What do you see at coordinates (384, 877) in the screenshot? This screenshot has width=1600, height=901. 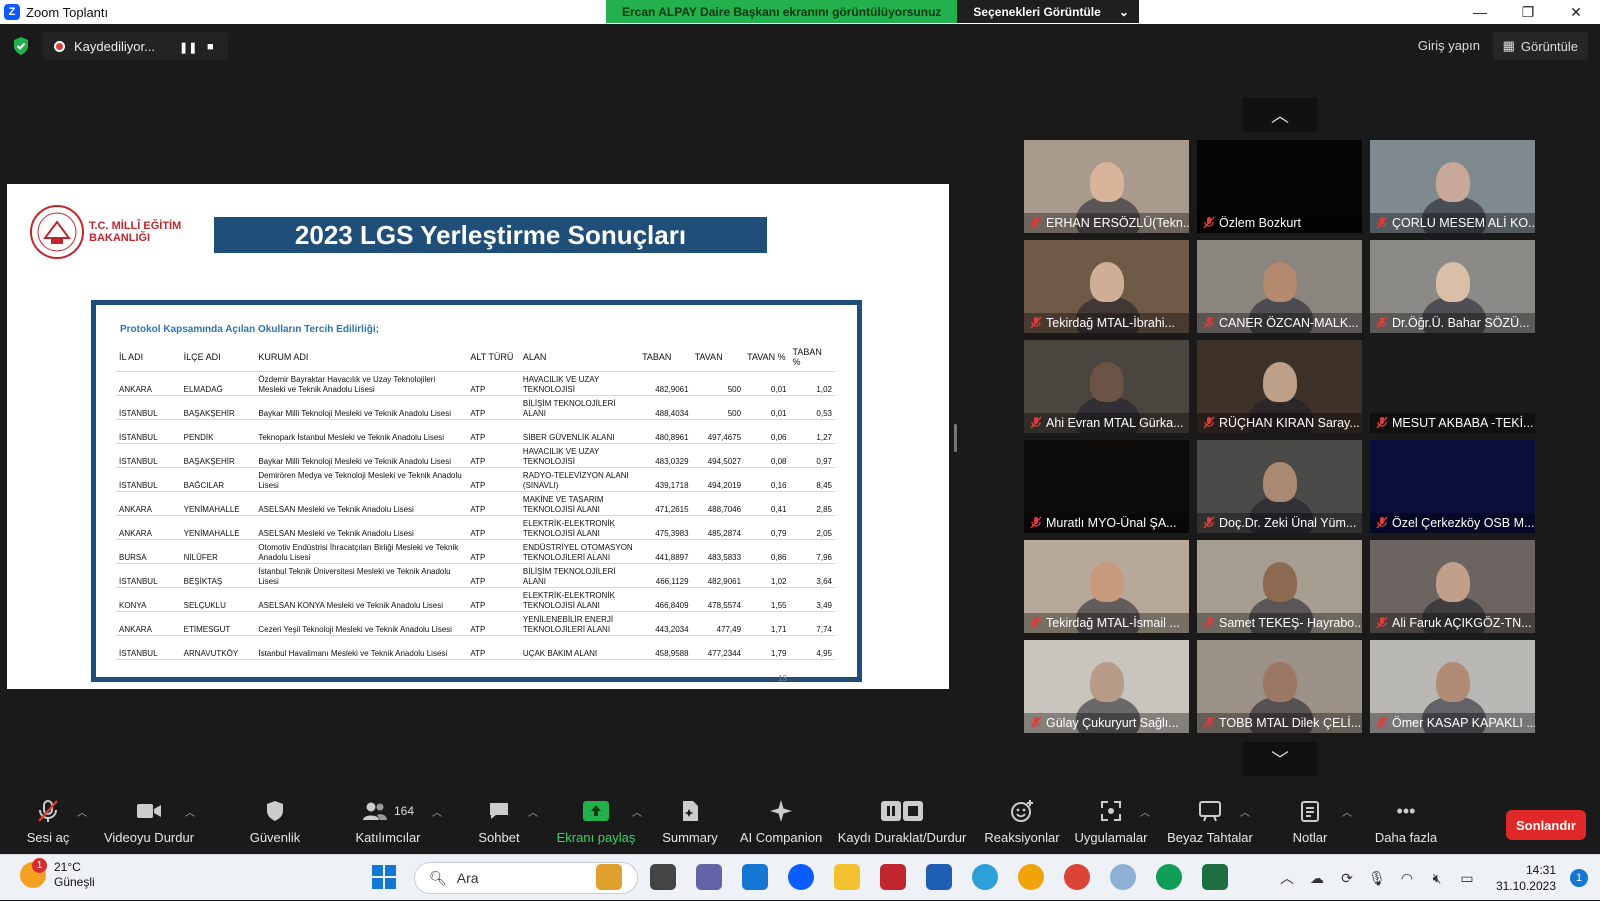 I see `windows-start-icon` at bounding box center [384, 877].